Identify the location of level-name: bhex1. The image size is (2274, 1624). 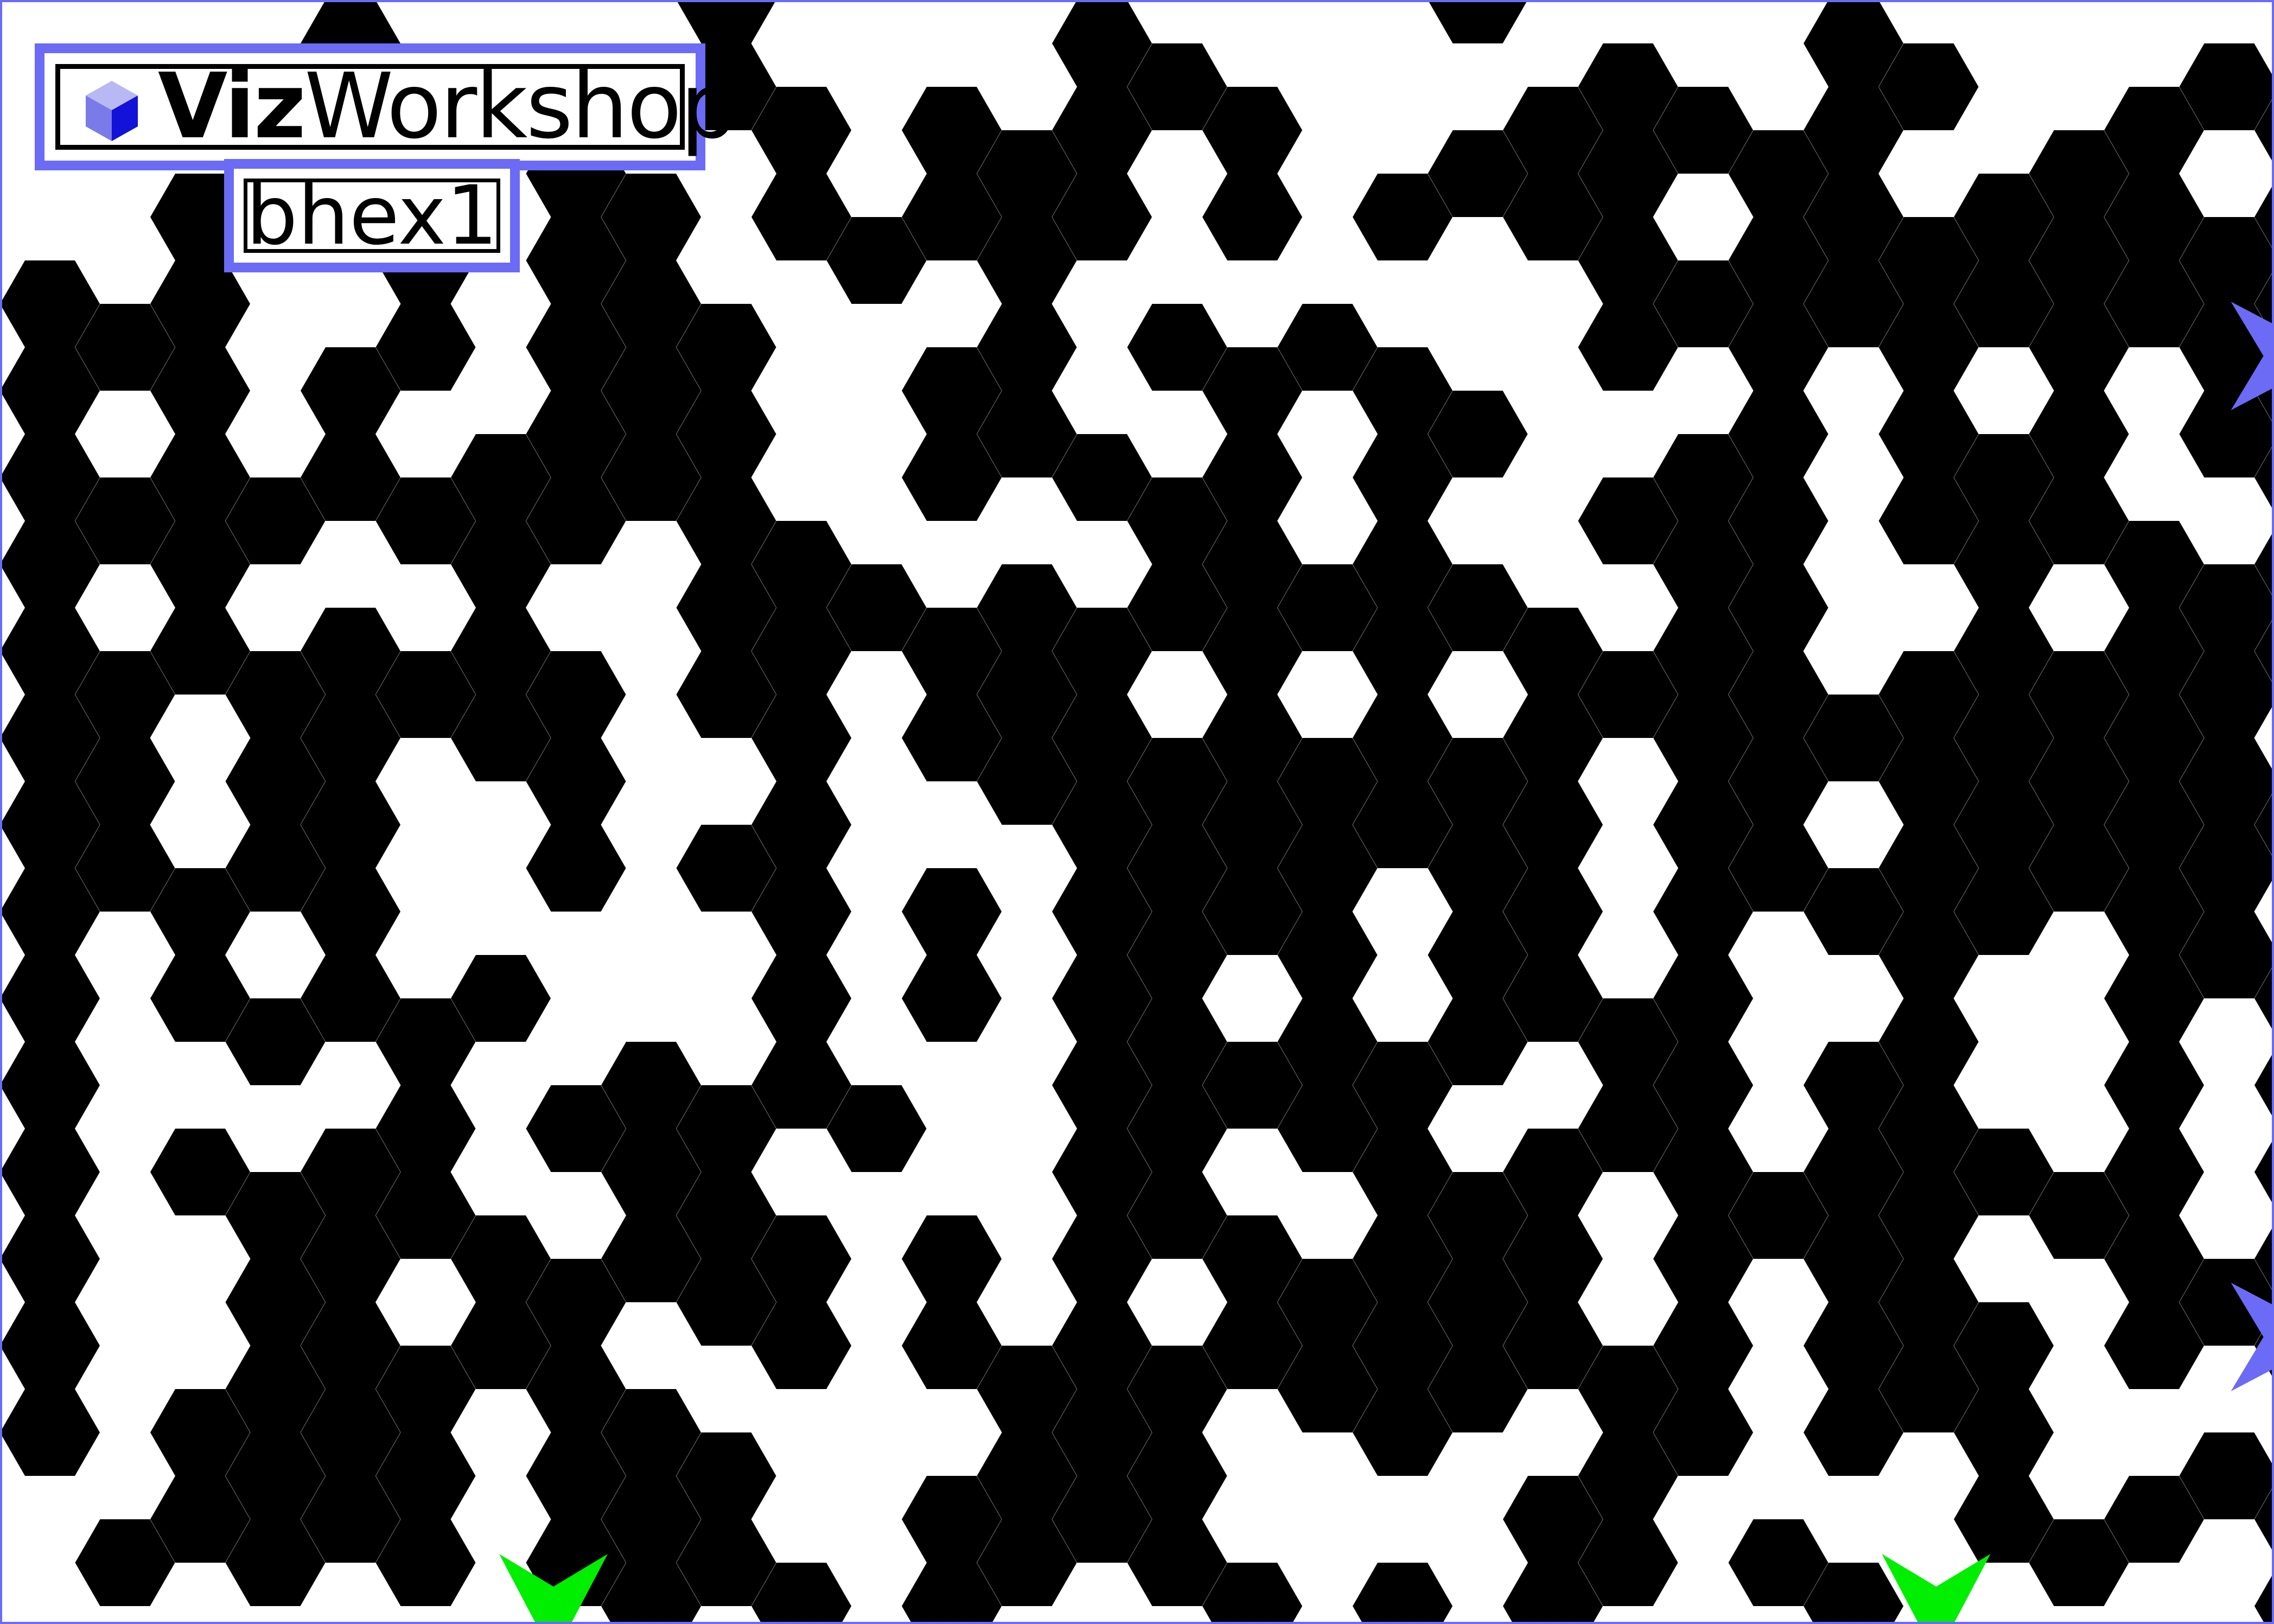
(372, 215).